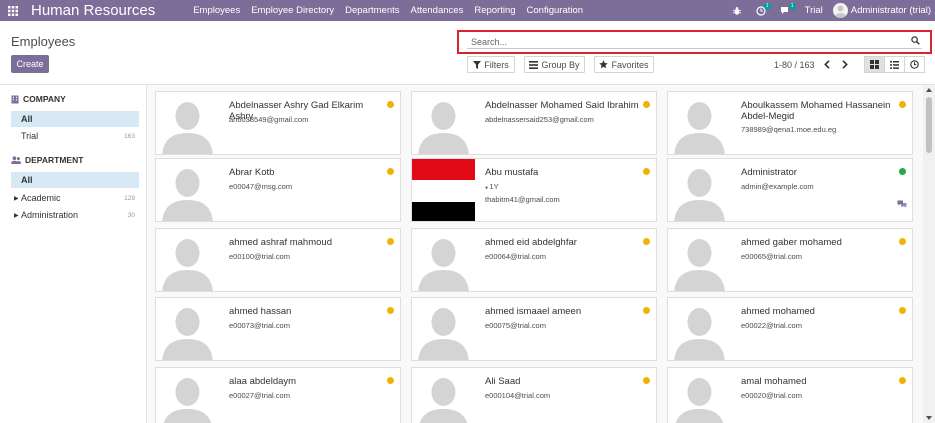 Image resolution: width=935 pixels, height=423 pixels. I want to click on employee-tag-label: 1Y, so click(494, 186).